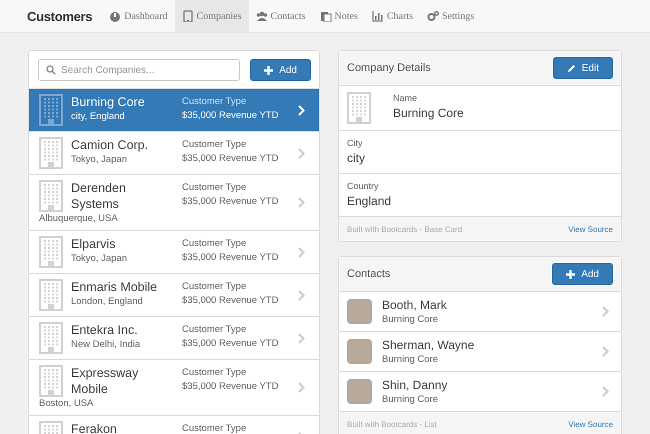 Image resolution: width=650 pixels, height=434 pixels. I want to click on field-label: Country, so click(363, 186).